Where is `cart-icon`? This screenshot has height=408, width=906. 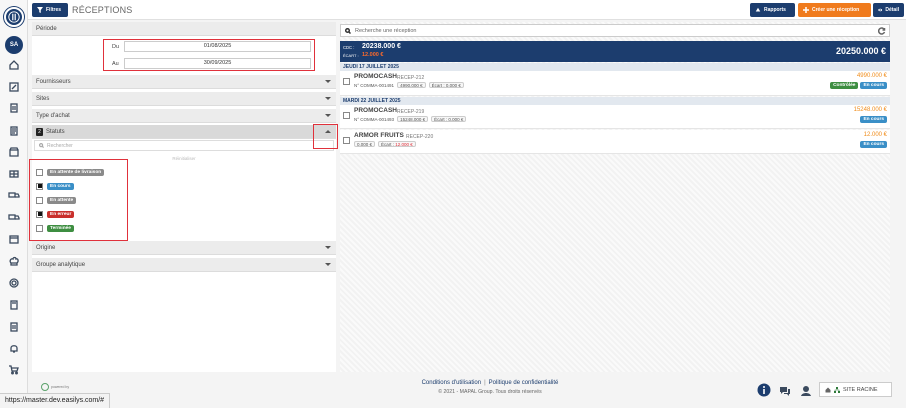
cart-icon is located at coordinates (14, 370).